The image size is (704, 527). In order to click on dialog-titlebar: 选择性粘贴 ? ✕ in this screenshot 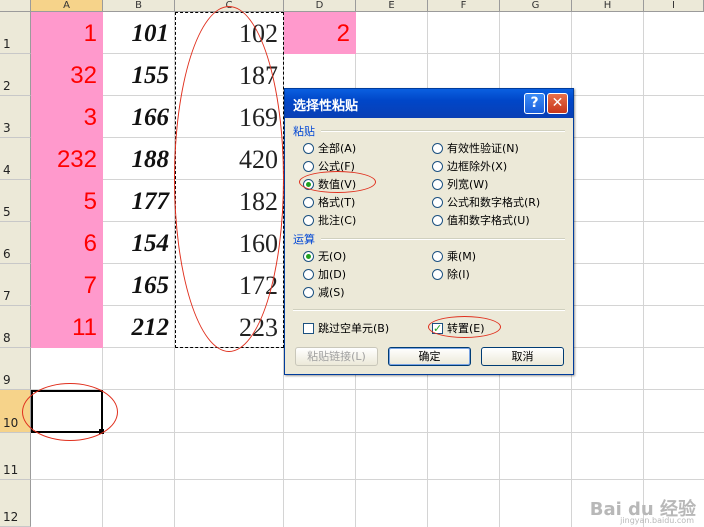, I will do `click(429, 103)`.